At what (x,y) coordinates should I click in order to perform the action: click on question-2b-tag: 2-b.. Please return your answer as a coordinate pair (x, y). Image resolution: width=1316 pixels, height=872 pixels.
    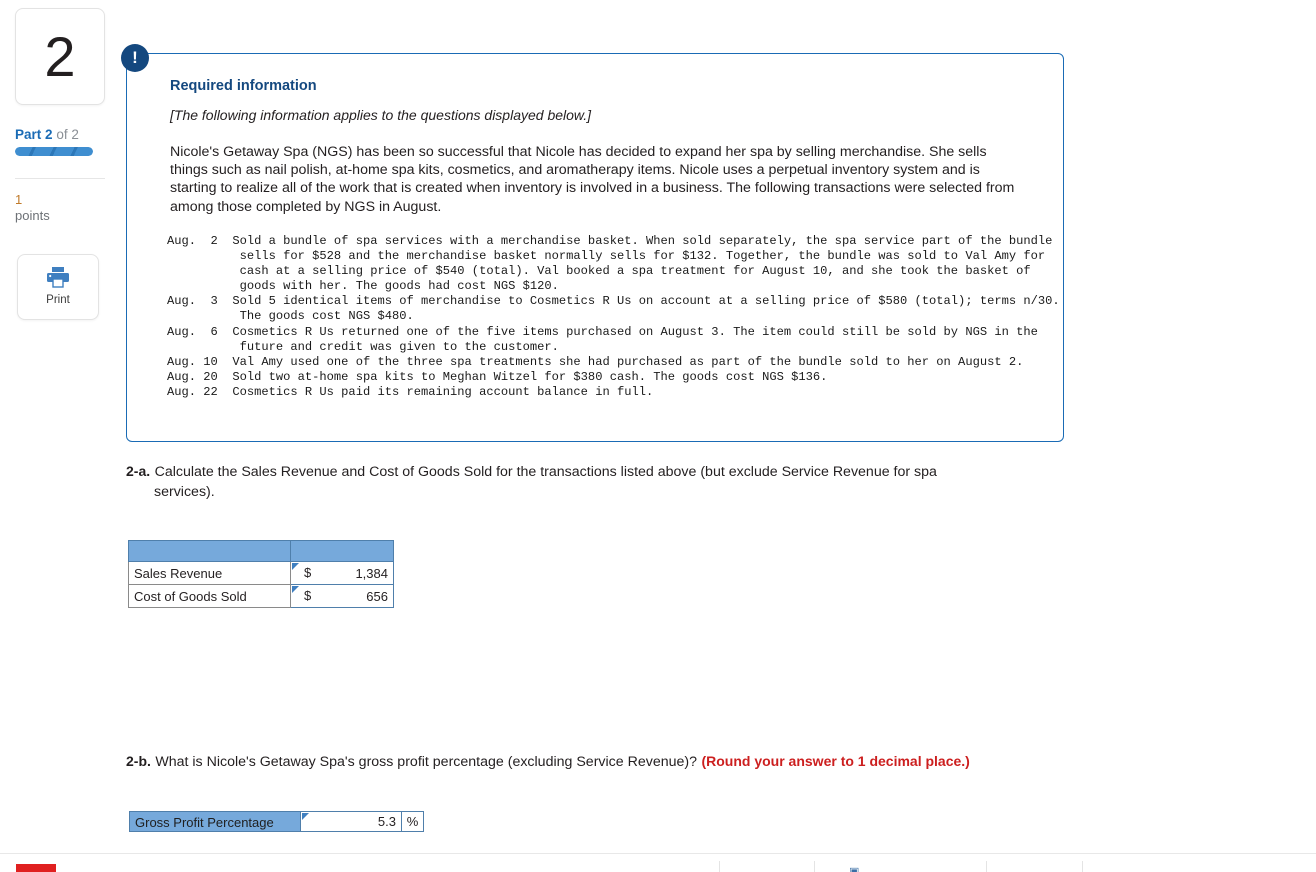
    Looking at the image, I should click on (138, 761).